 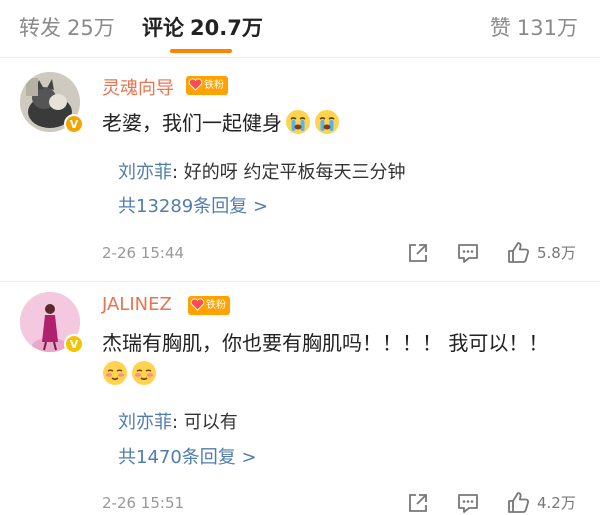 I want to click on tab-comment-count: 20.7万, so click(x=226, y=28).